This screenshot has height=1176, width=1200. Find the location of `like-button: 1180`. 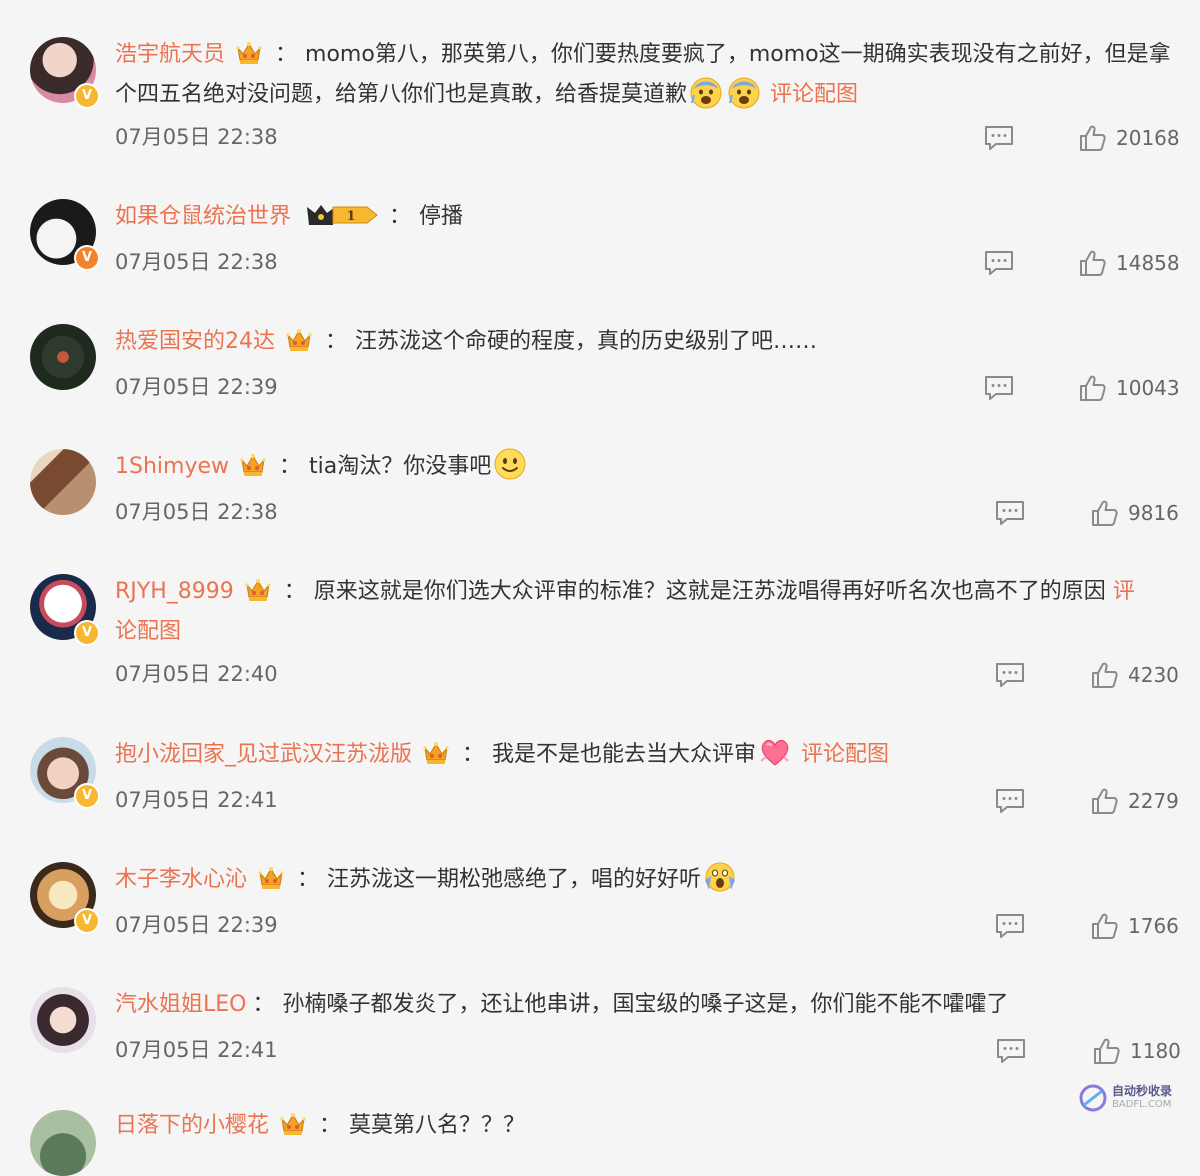

like-button: 1180 is located at coordinates (1136, 1051).